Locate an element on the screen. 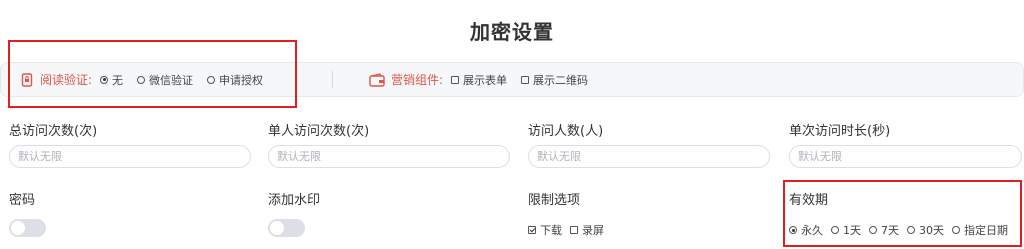  restrictions-options: 下载 录屏 is located at coordinates (570, 230).